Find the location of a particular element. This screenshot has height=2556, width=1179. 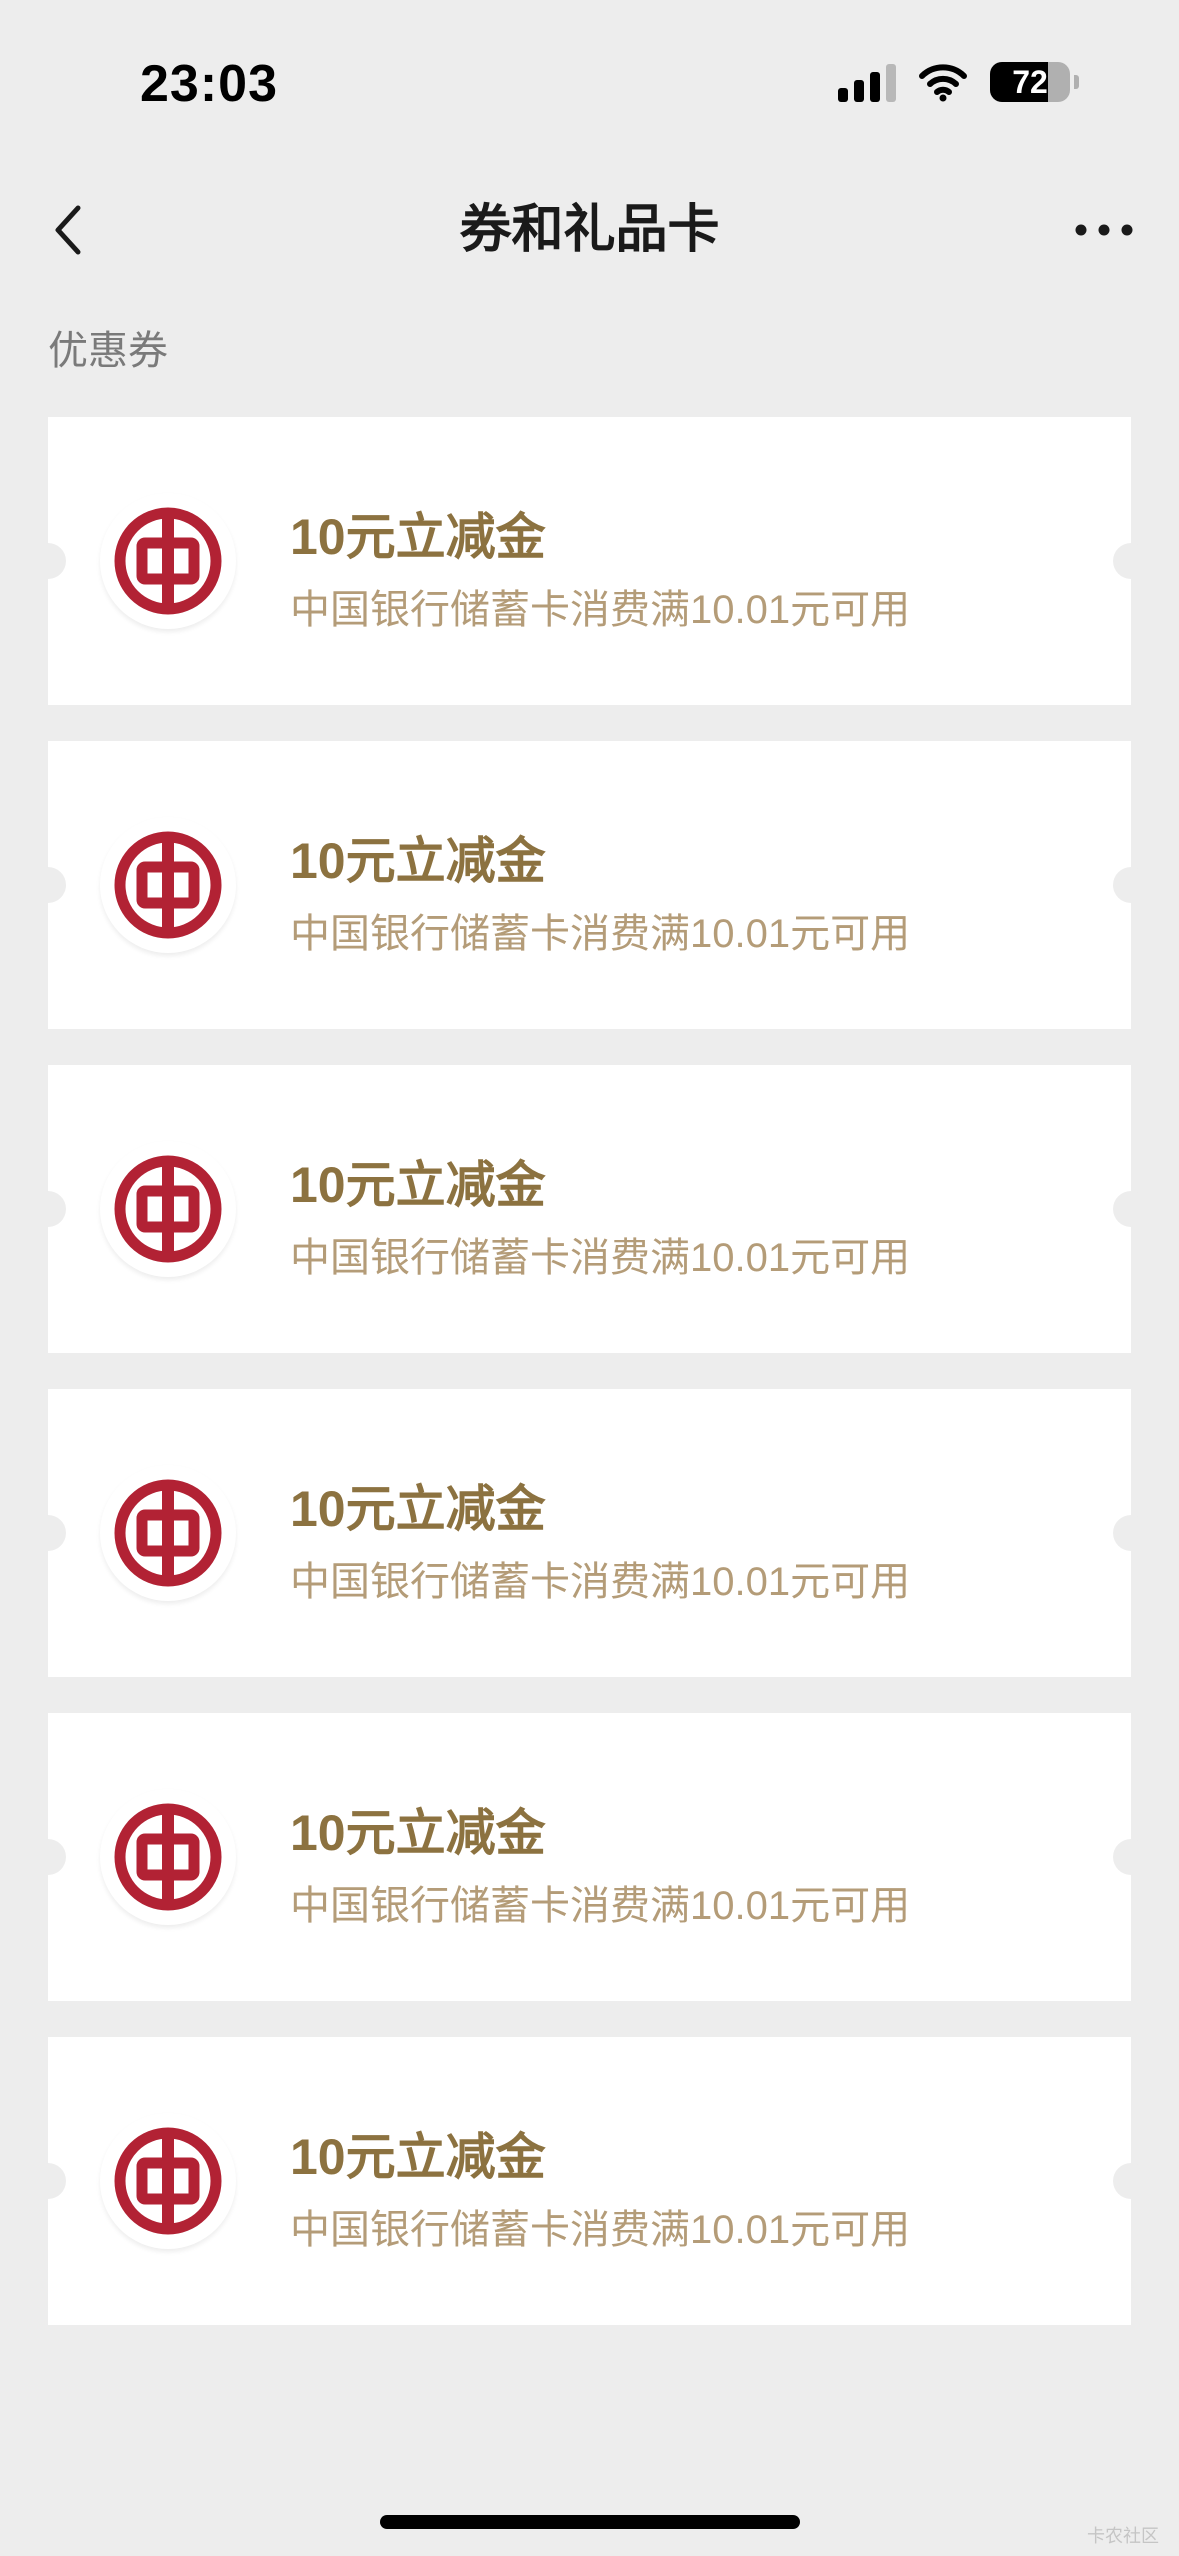

home-indicator is located at coordinates (590, 2522).